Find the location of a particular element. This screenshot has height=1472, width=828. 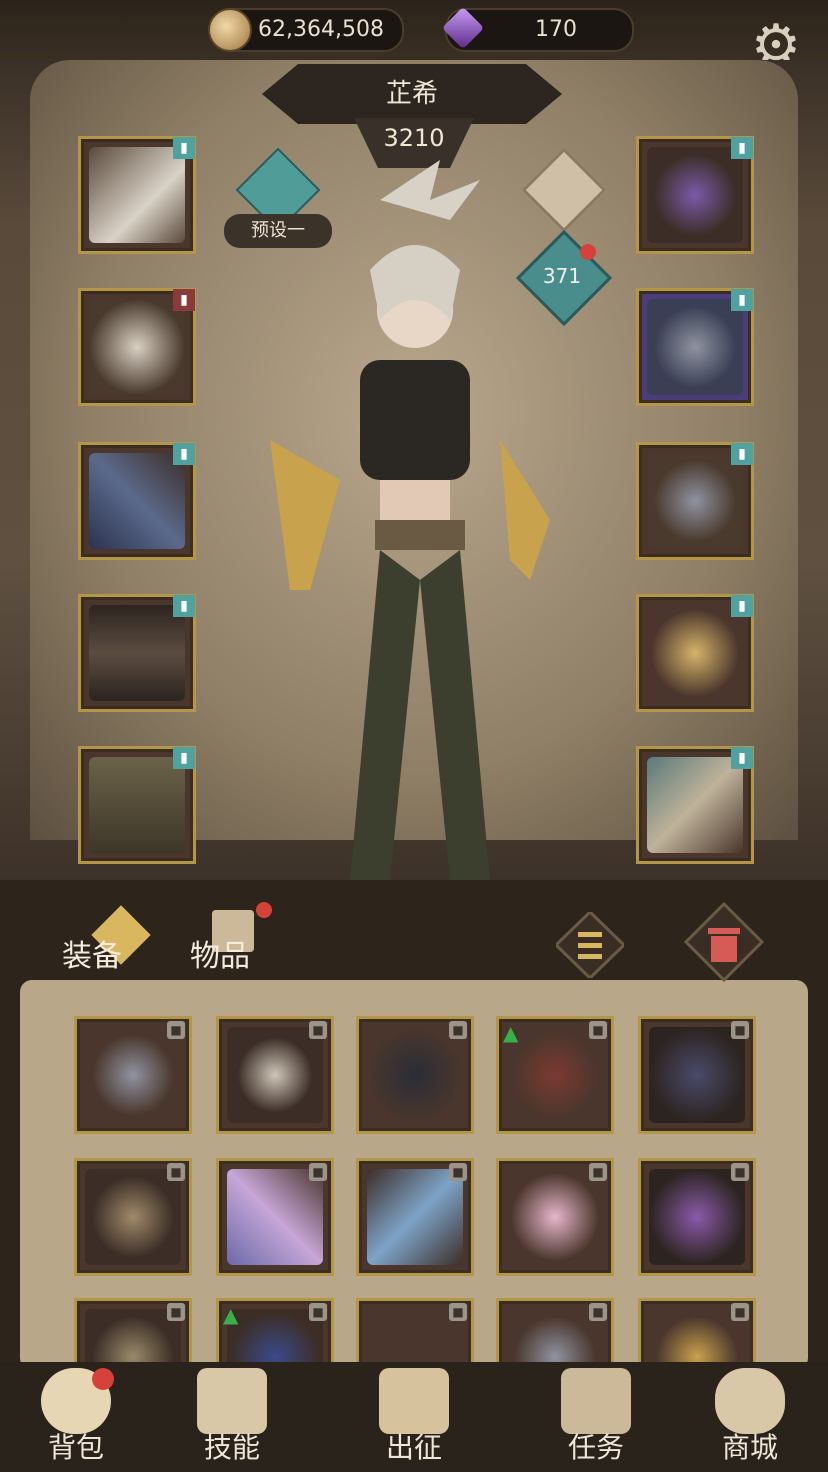

pink-flame-icon is located at coordinates (555, 1217).